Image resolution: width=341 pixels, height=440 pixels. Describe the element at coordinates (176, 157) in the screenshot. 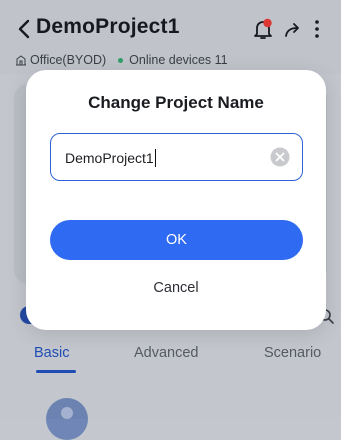

I see `project-name-field: DemoProject1` at that location.